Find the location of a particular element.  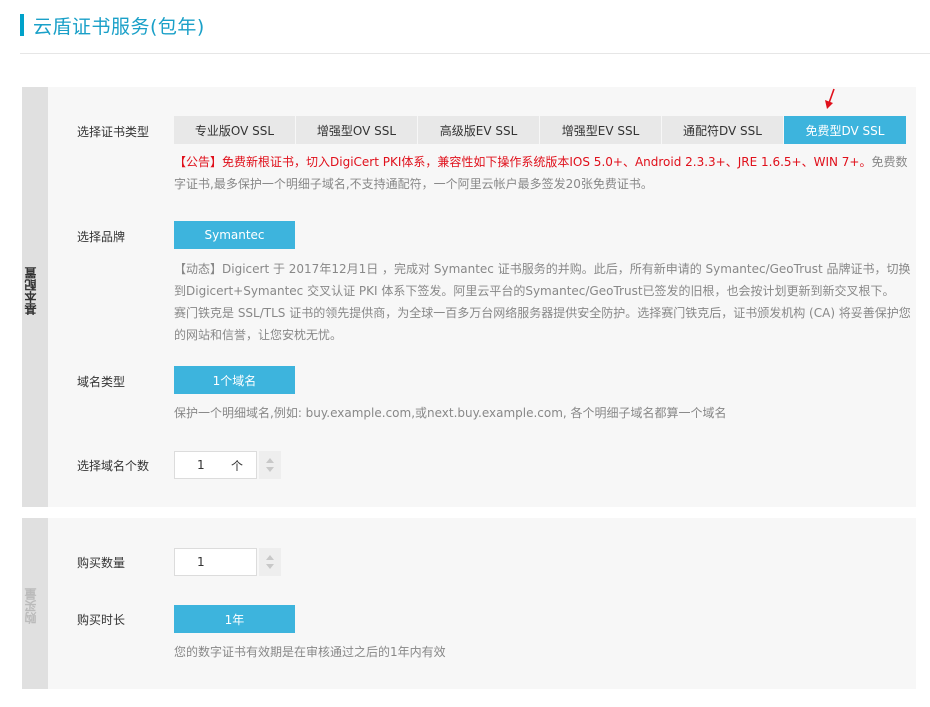

header-accent-bar is located at coordinates (22, 25).